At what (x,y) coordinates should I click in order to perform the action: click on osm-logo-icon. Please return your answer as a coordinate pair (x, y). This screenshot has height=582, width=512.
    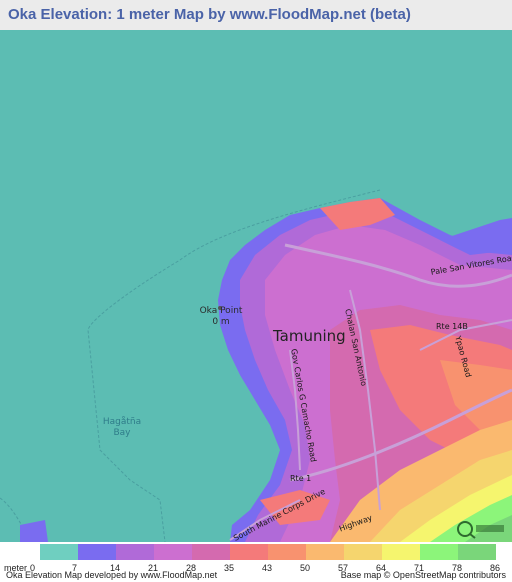
    Looking at the image, I should click on (481, 529).